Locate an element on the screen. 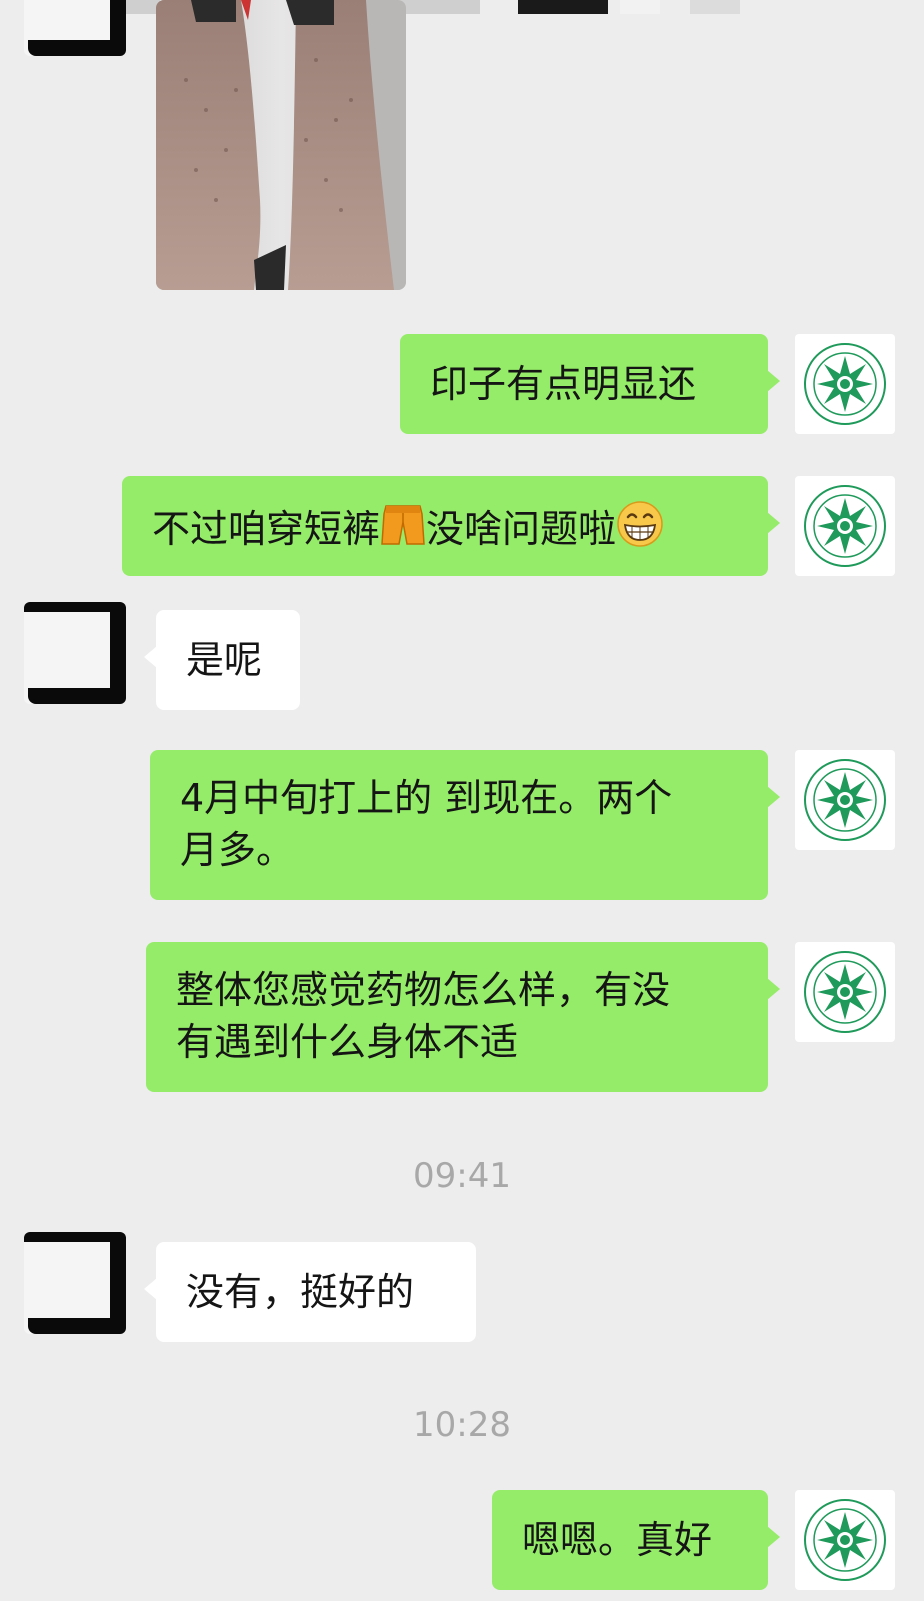 The width and height of the screenshot is (924, 1601). message-bubble-self: 整体您感觉药物怎么样，有没 有遇到什么身体不适 is located at coordinates (463, 1017).